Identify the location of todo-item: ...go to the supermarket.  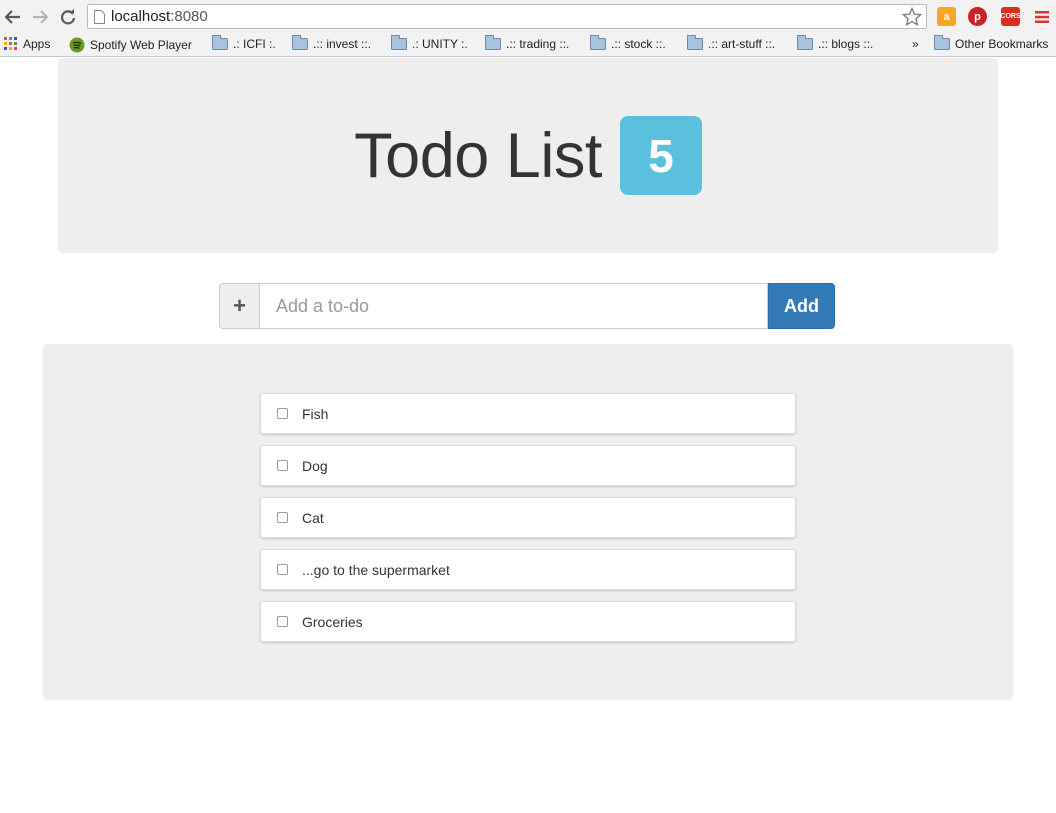
(528, 569).